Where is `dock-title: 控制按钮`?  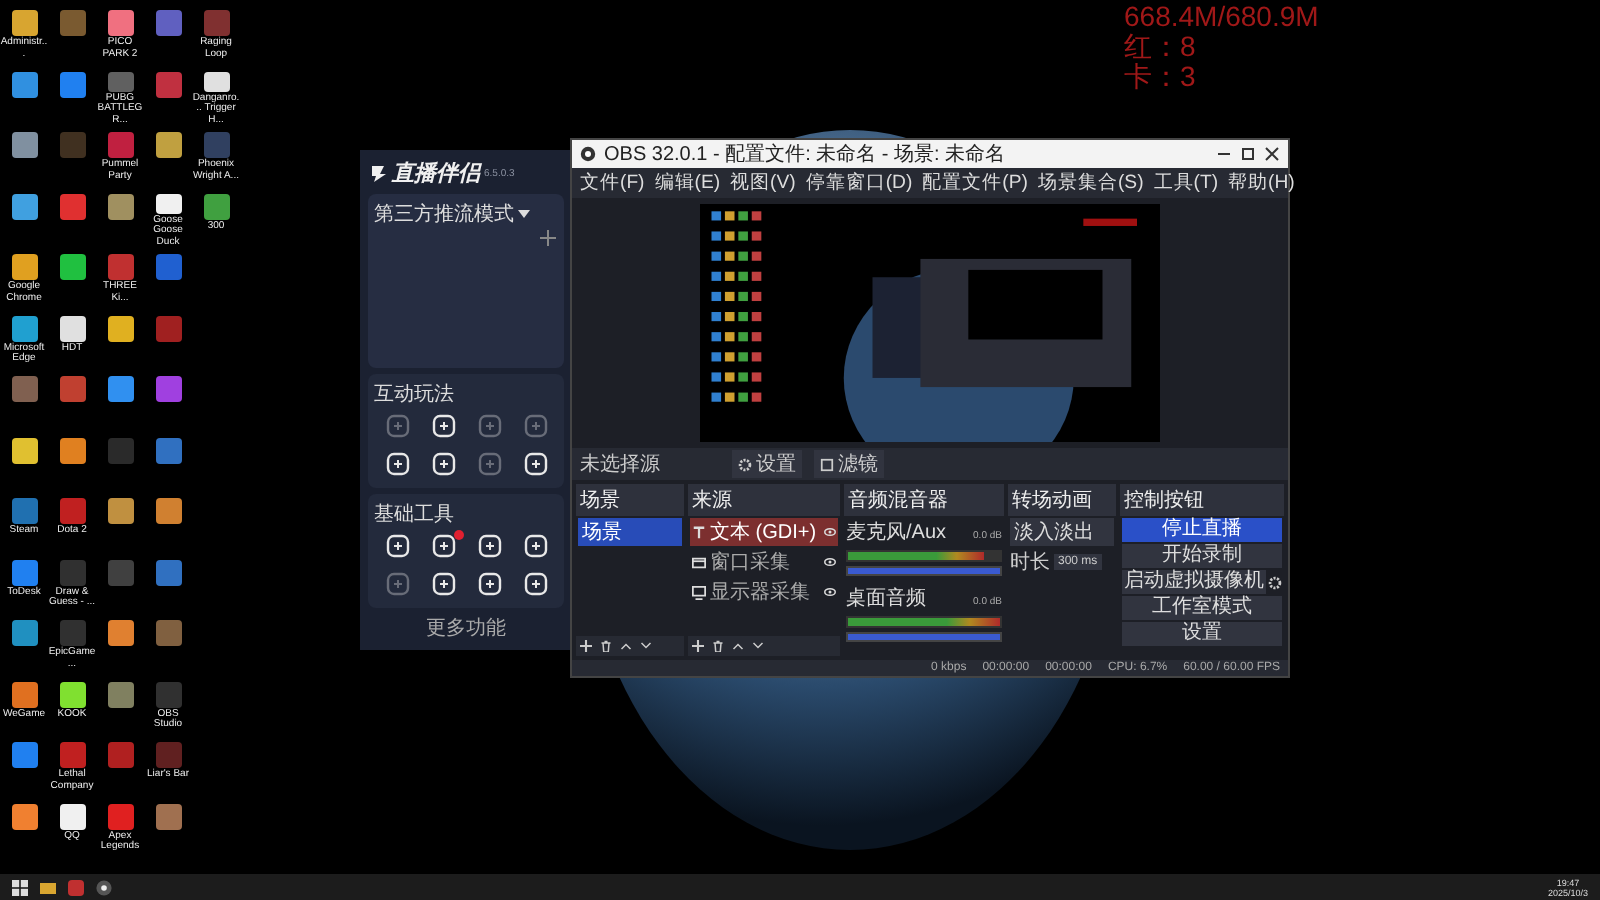 dock-title: 控制按钮 is located at coordinates (1202, 500).